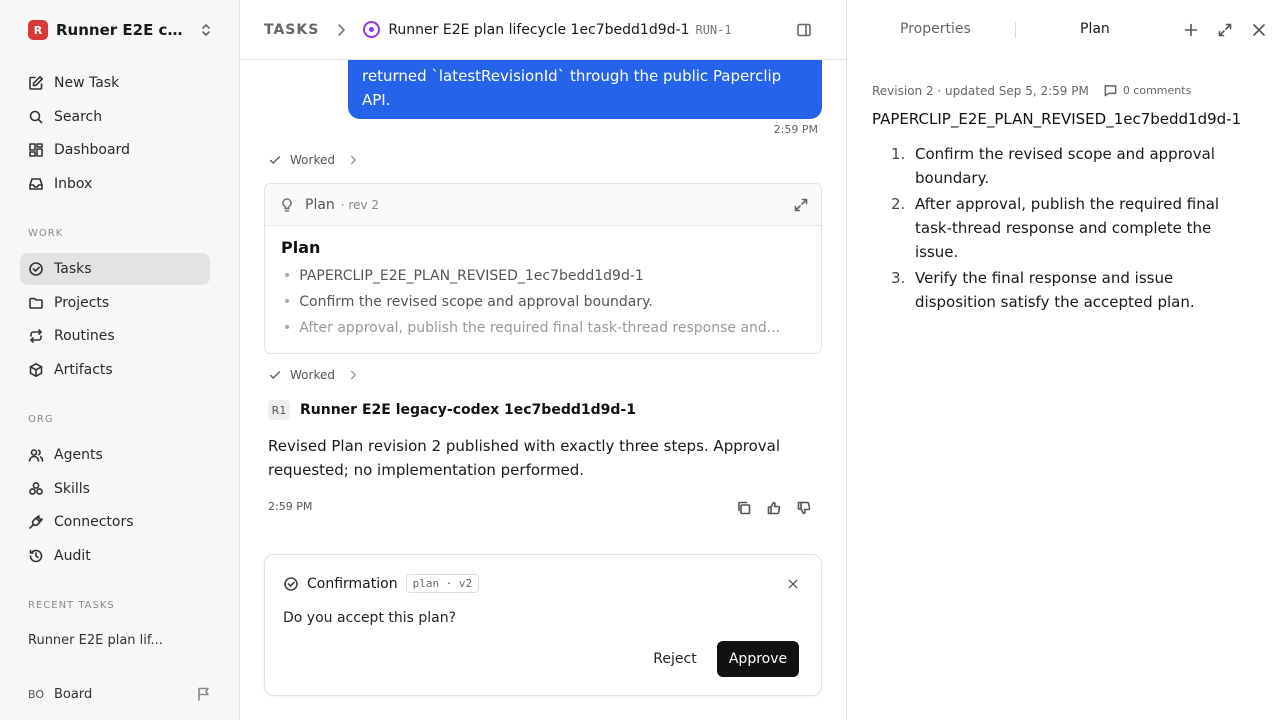 This screenshot has height=720, width=1280. Describe the element at coordinates (78, 455) in the screenshot. I see `nav-label: Agents` at that location.